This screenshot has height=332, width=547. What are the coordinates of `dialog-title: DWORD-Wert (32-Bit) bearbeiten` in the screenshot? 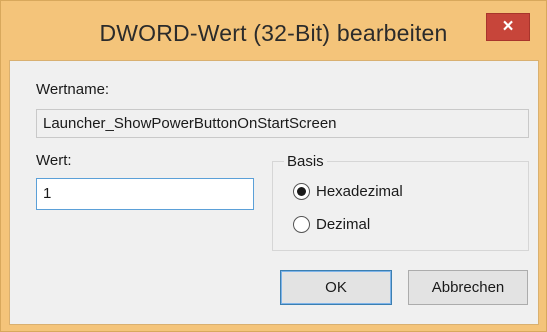 It's located at (273, 33).